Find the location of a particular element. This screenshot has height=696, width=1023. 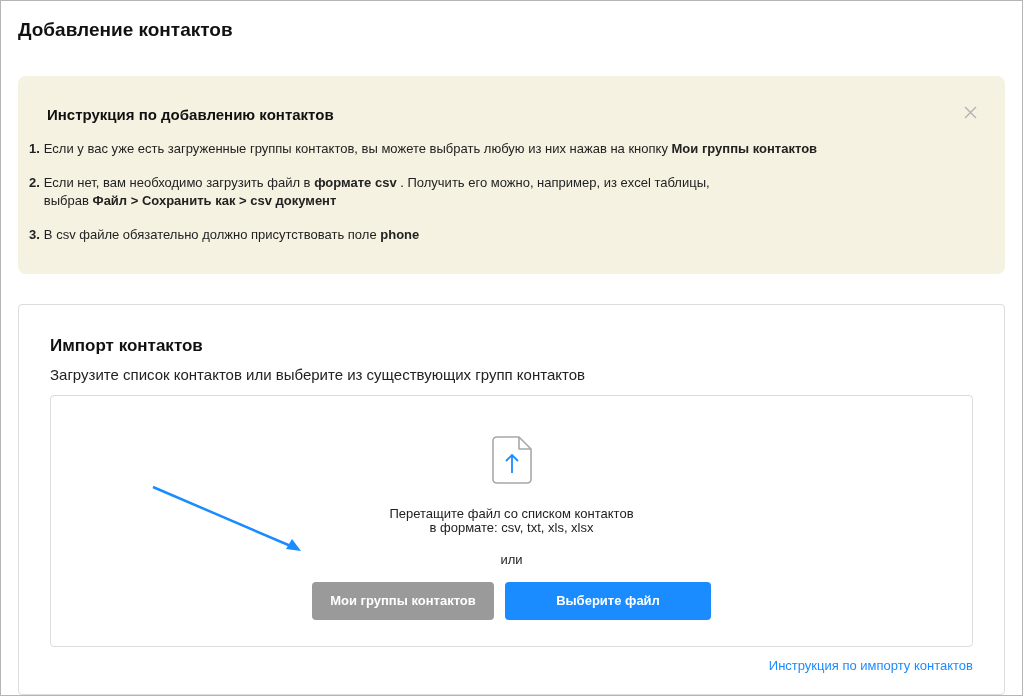

step-text: Если нет, вам необходимо загрузить файл в формате csv . Получить его можно, например, из excel таблицы, is located at coordinates (376, 182).